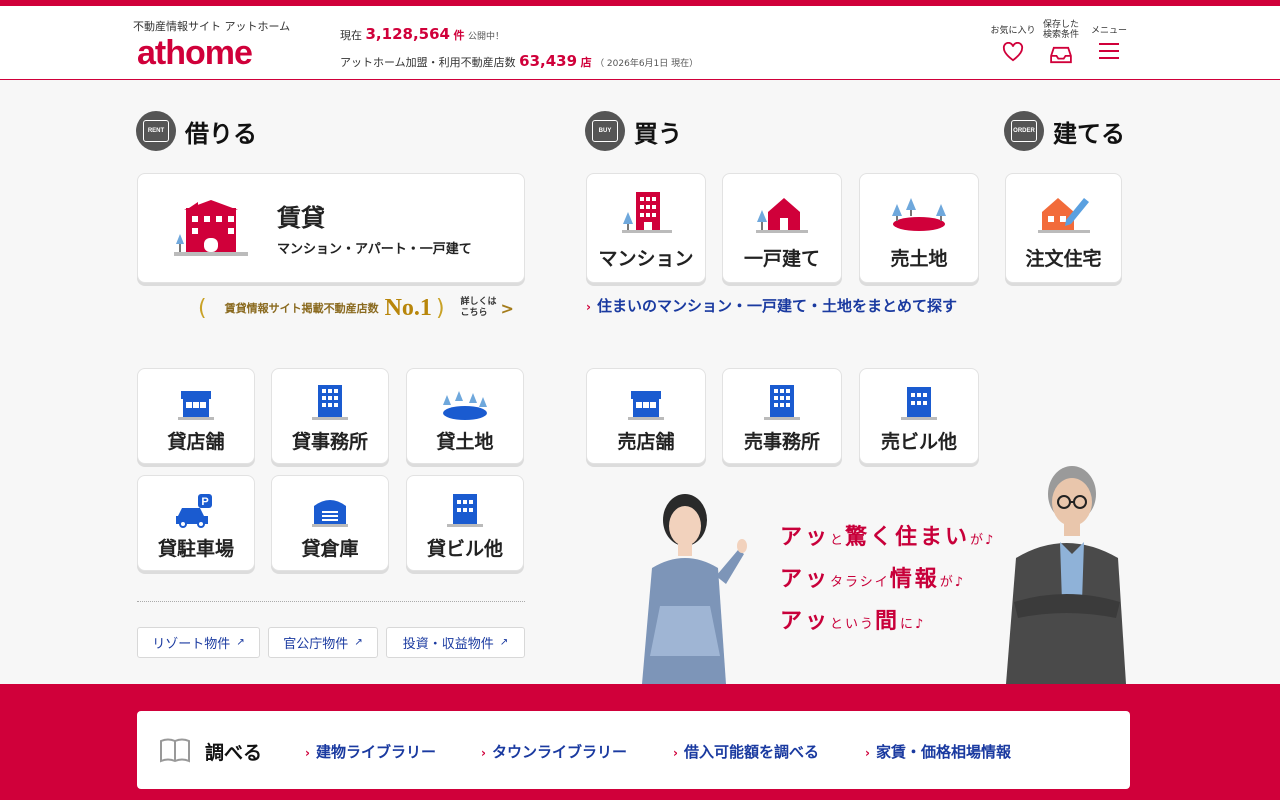  What do you see at coordinates (428, 62) in the screenshot?
I see `shops-label: アットホーム加盟・利用不動産店数` at bounding box center [428, 62].